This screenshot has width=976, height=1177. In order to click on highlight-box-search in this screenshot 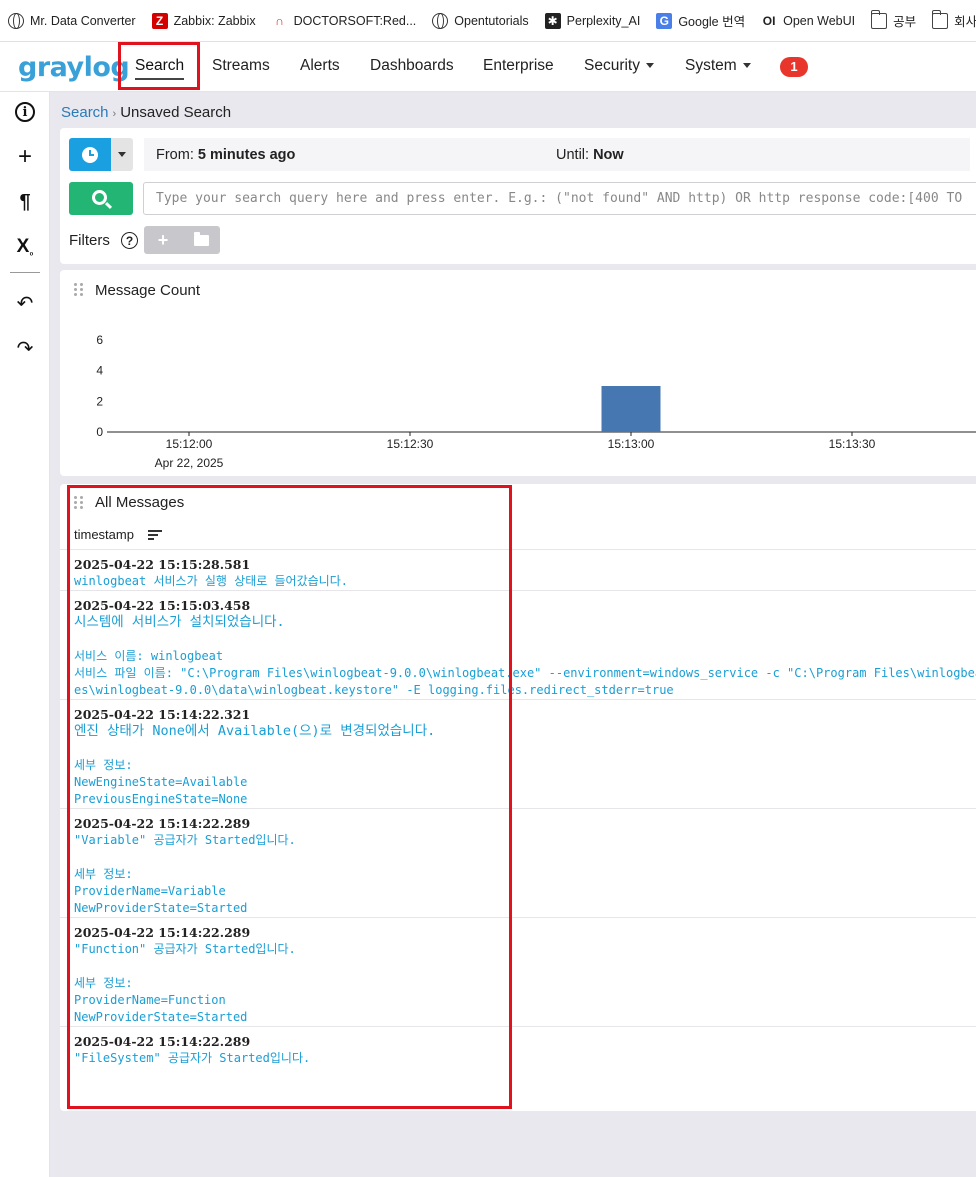, I will do `click(159, 66)`.